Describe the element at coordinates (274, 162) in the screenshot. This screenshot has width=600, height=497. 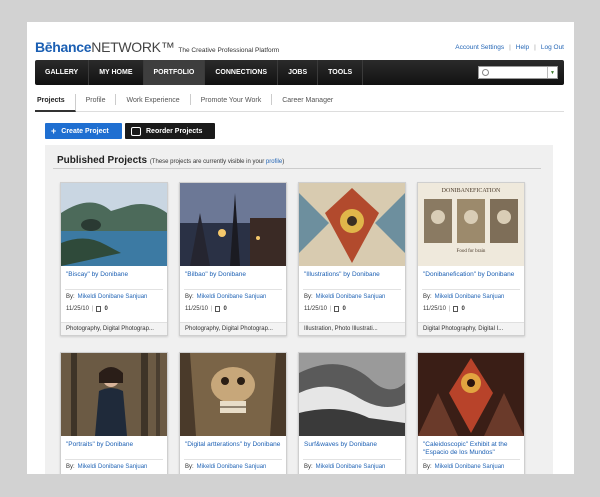
I see `profile-link: profile` at that location.